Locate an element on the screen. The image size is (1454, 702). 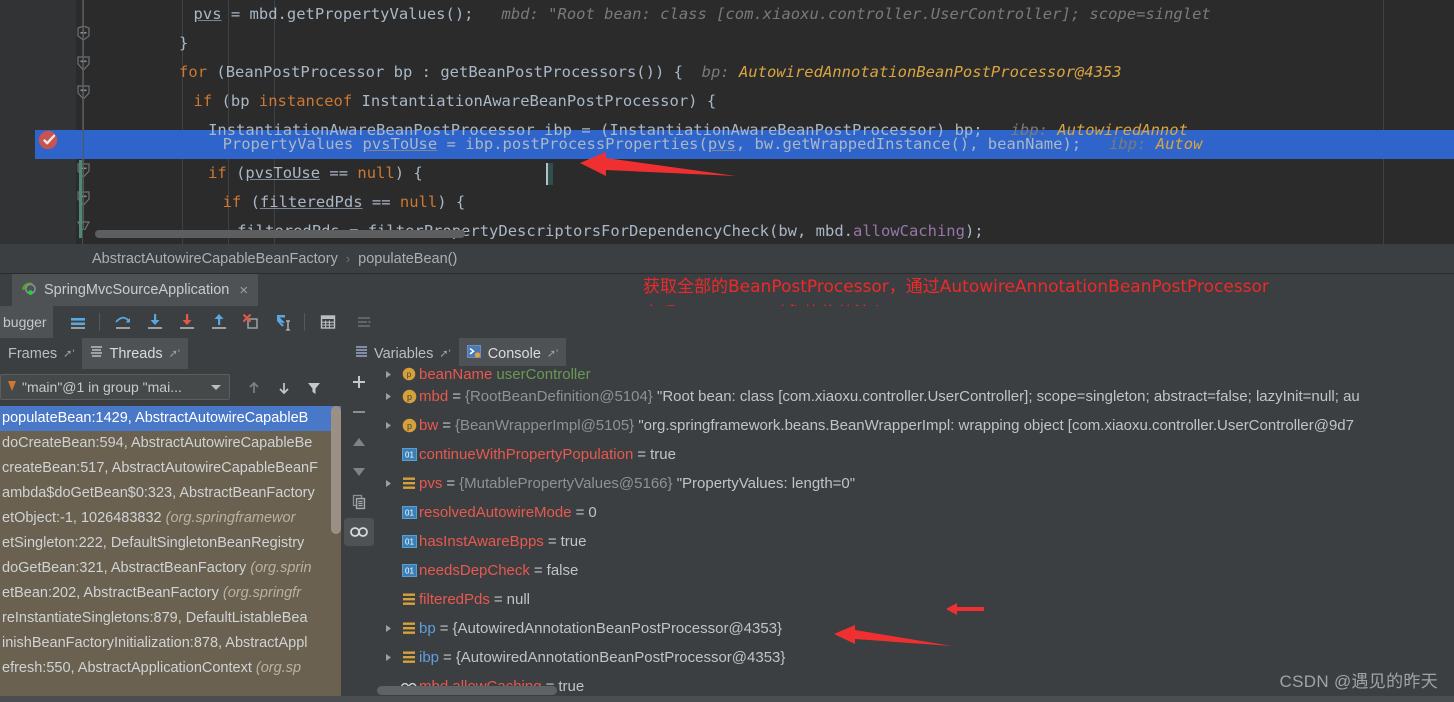
evaluate-expression-icon is located at coordinates (328, 322).